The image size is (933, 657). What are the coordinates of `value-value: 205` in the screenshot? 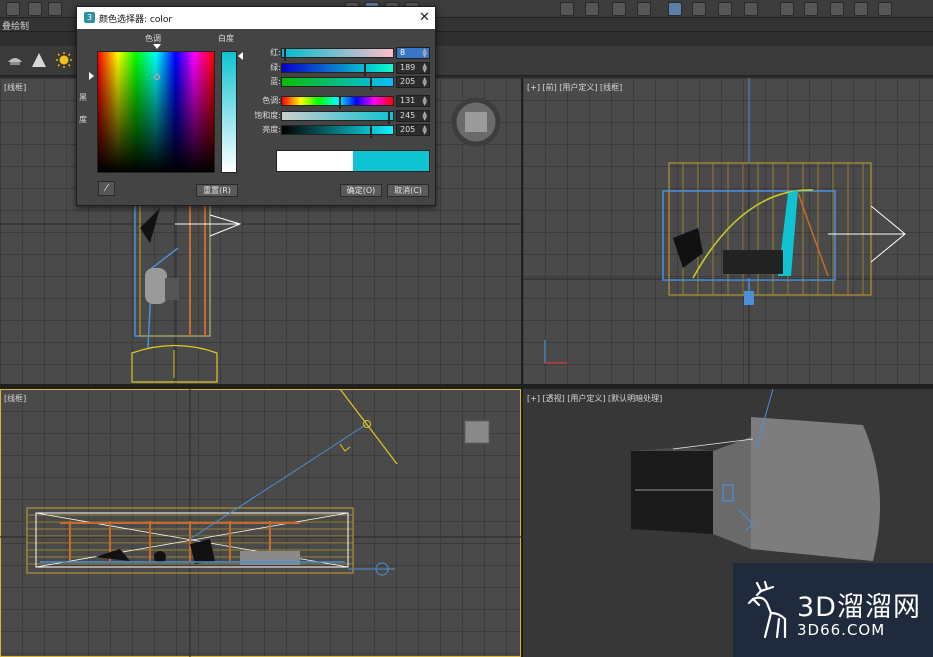 It's located at (408, 129).